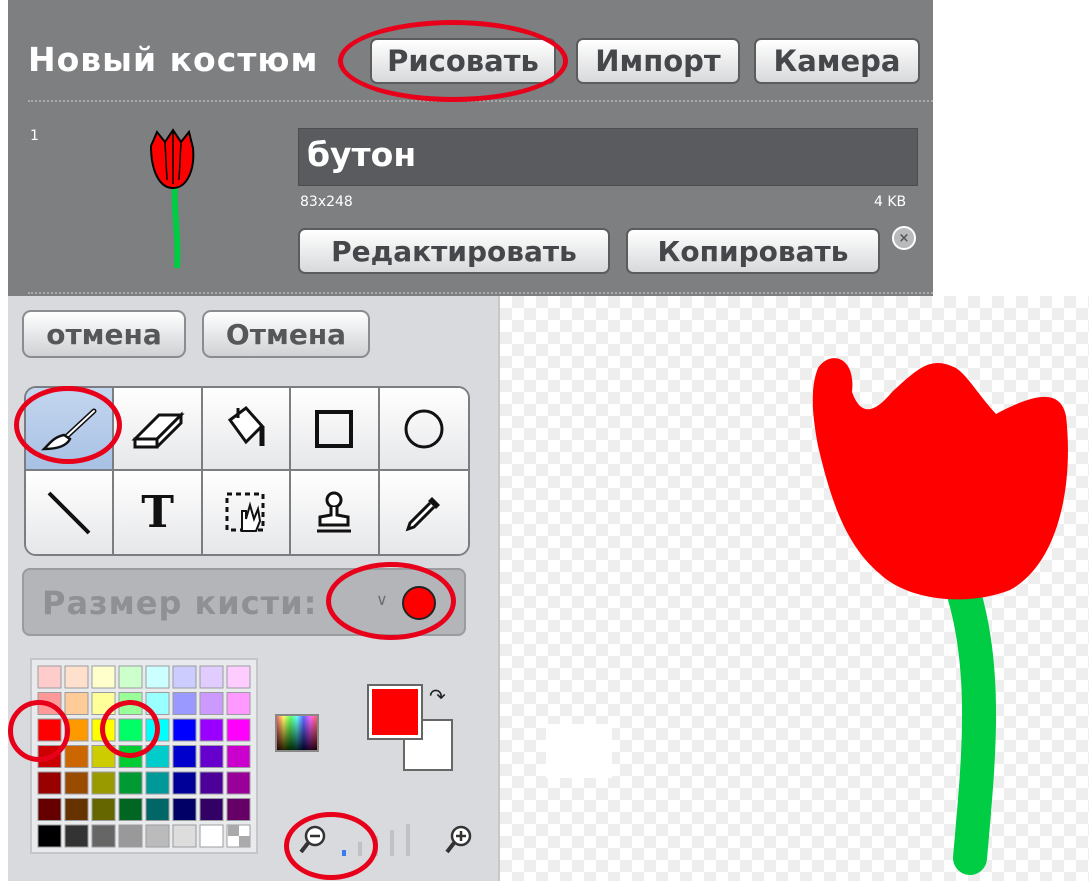 The height and width of the screenshot is (881, 1089). I want to click on highlight-paint-button, so click(453, 61).